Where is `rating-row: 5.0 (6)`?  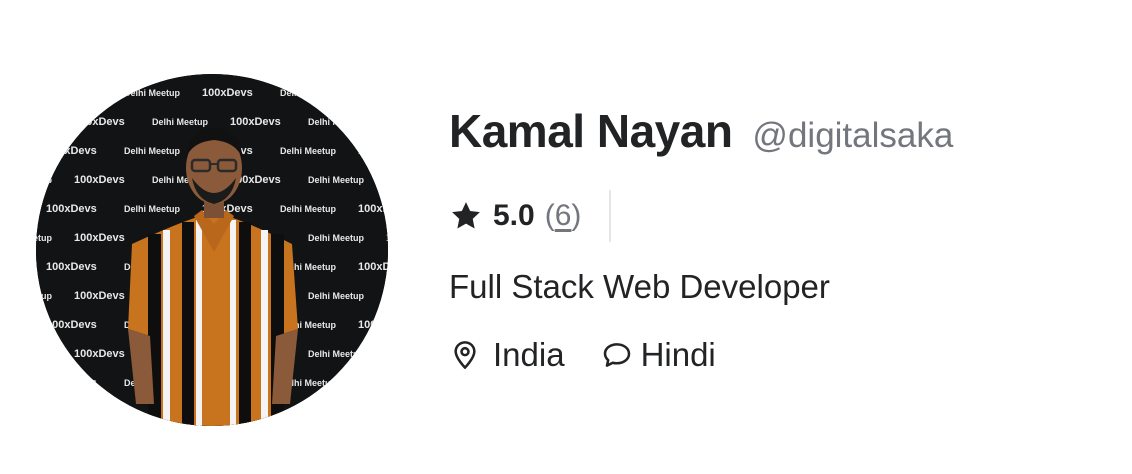
rating-row: 5.0 (6) is located at coordinates (530, 216).